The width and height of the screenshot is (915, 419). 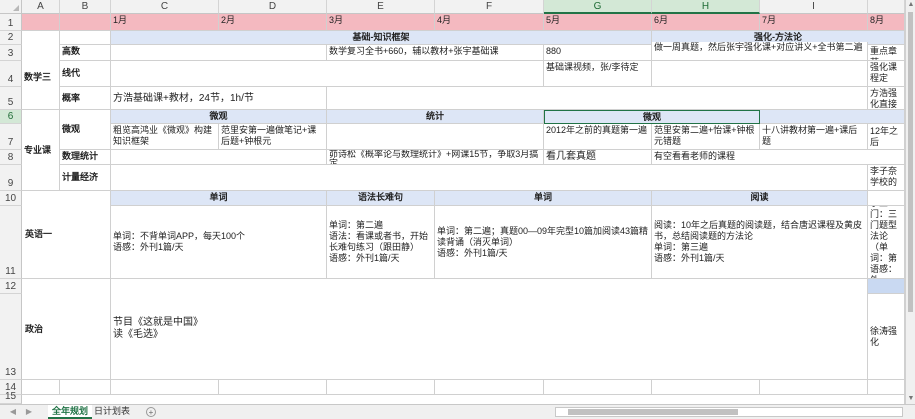 I want to click on cell-d7: 范里安第一遍做笔记+课后题+钟根元, so click(x=273, y=137).